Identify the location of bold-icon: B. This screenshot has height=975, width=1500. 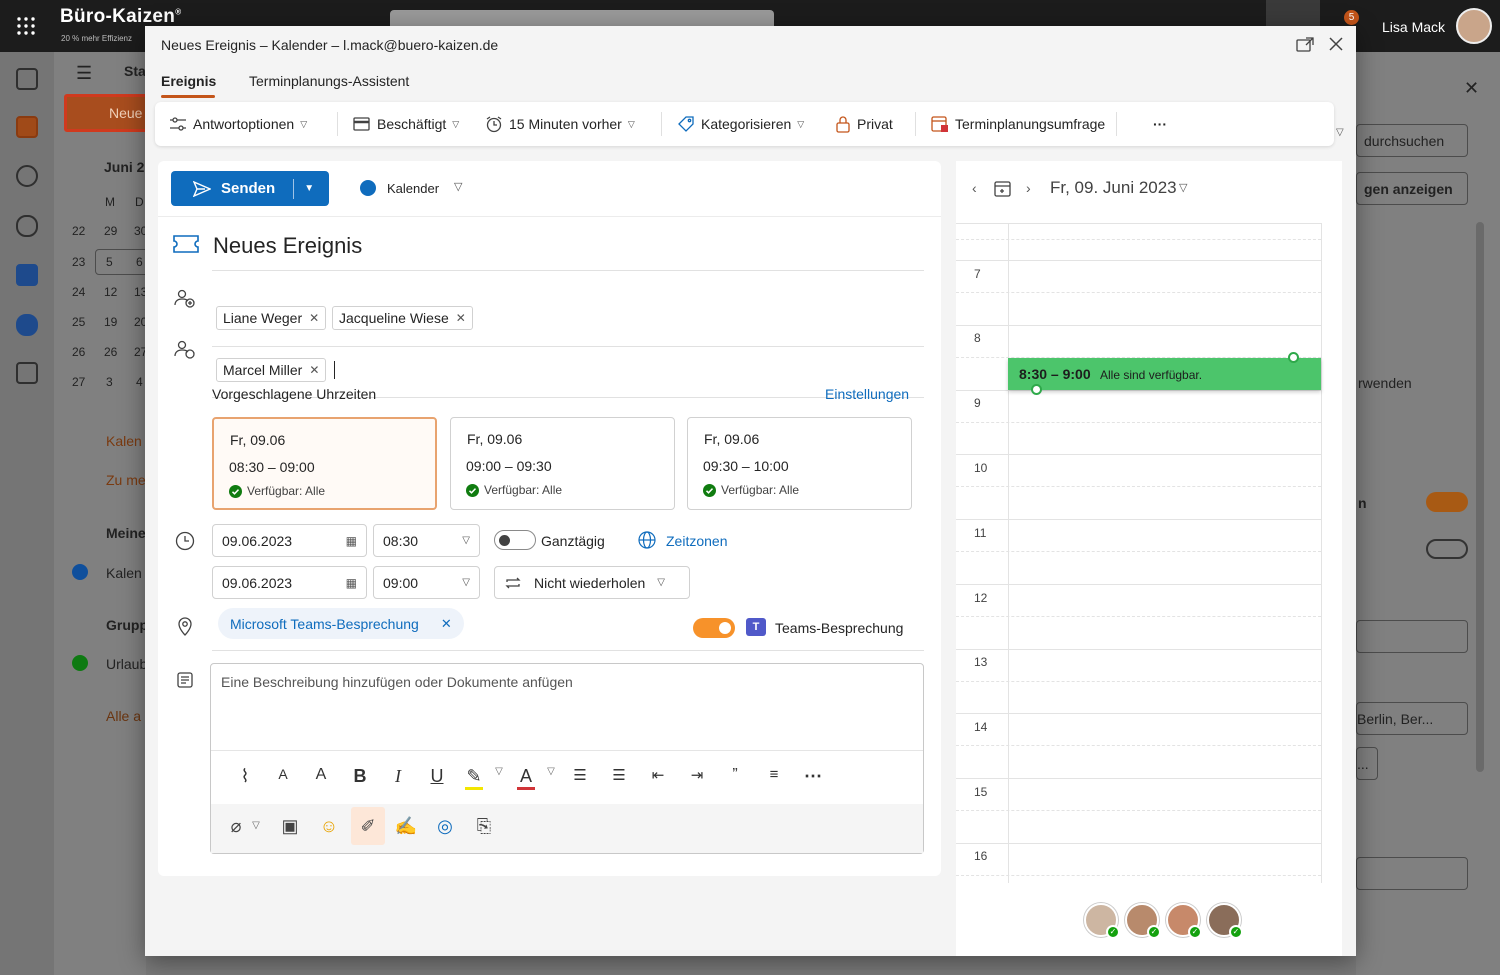
(360, 776).